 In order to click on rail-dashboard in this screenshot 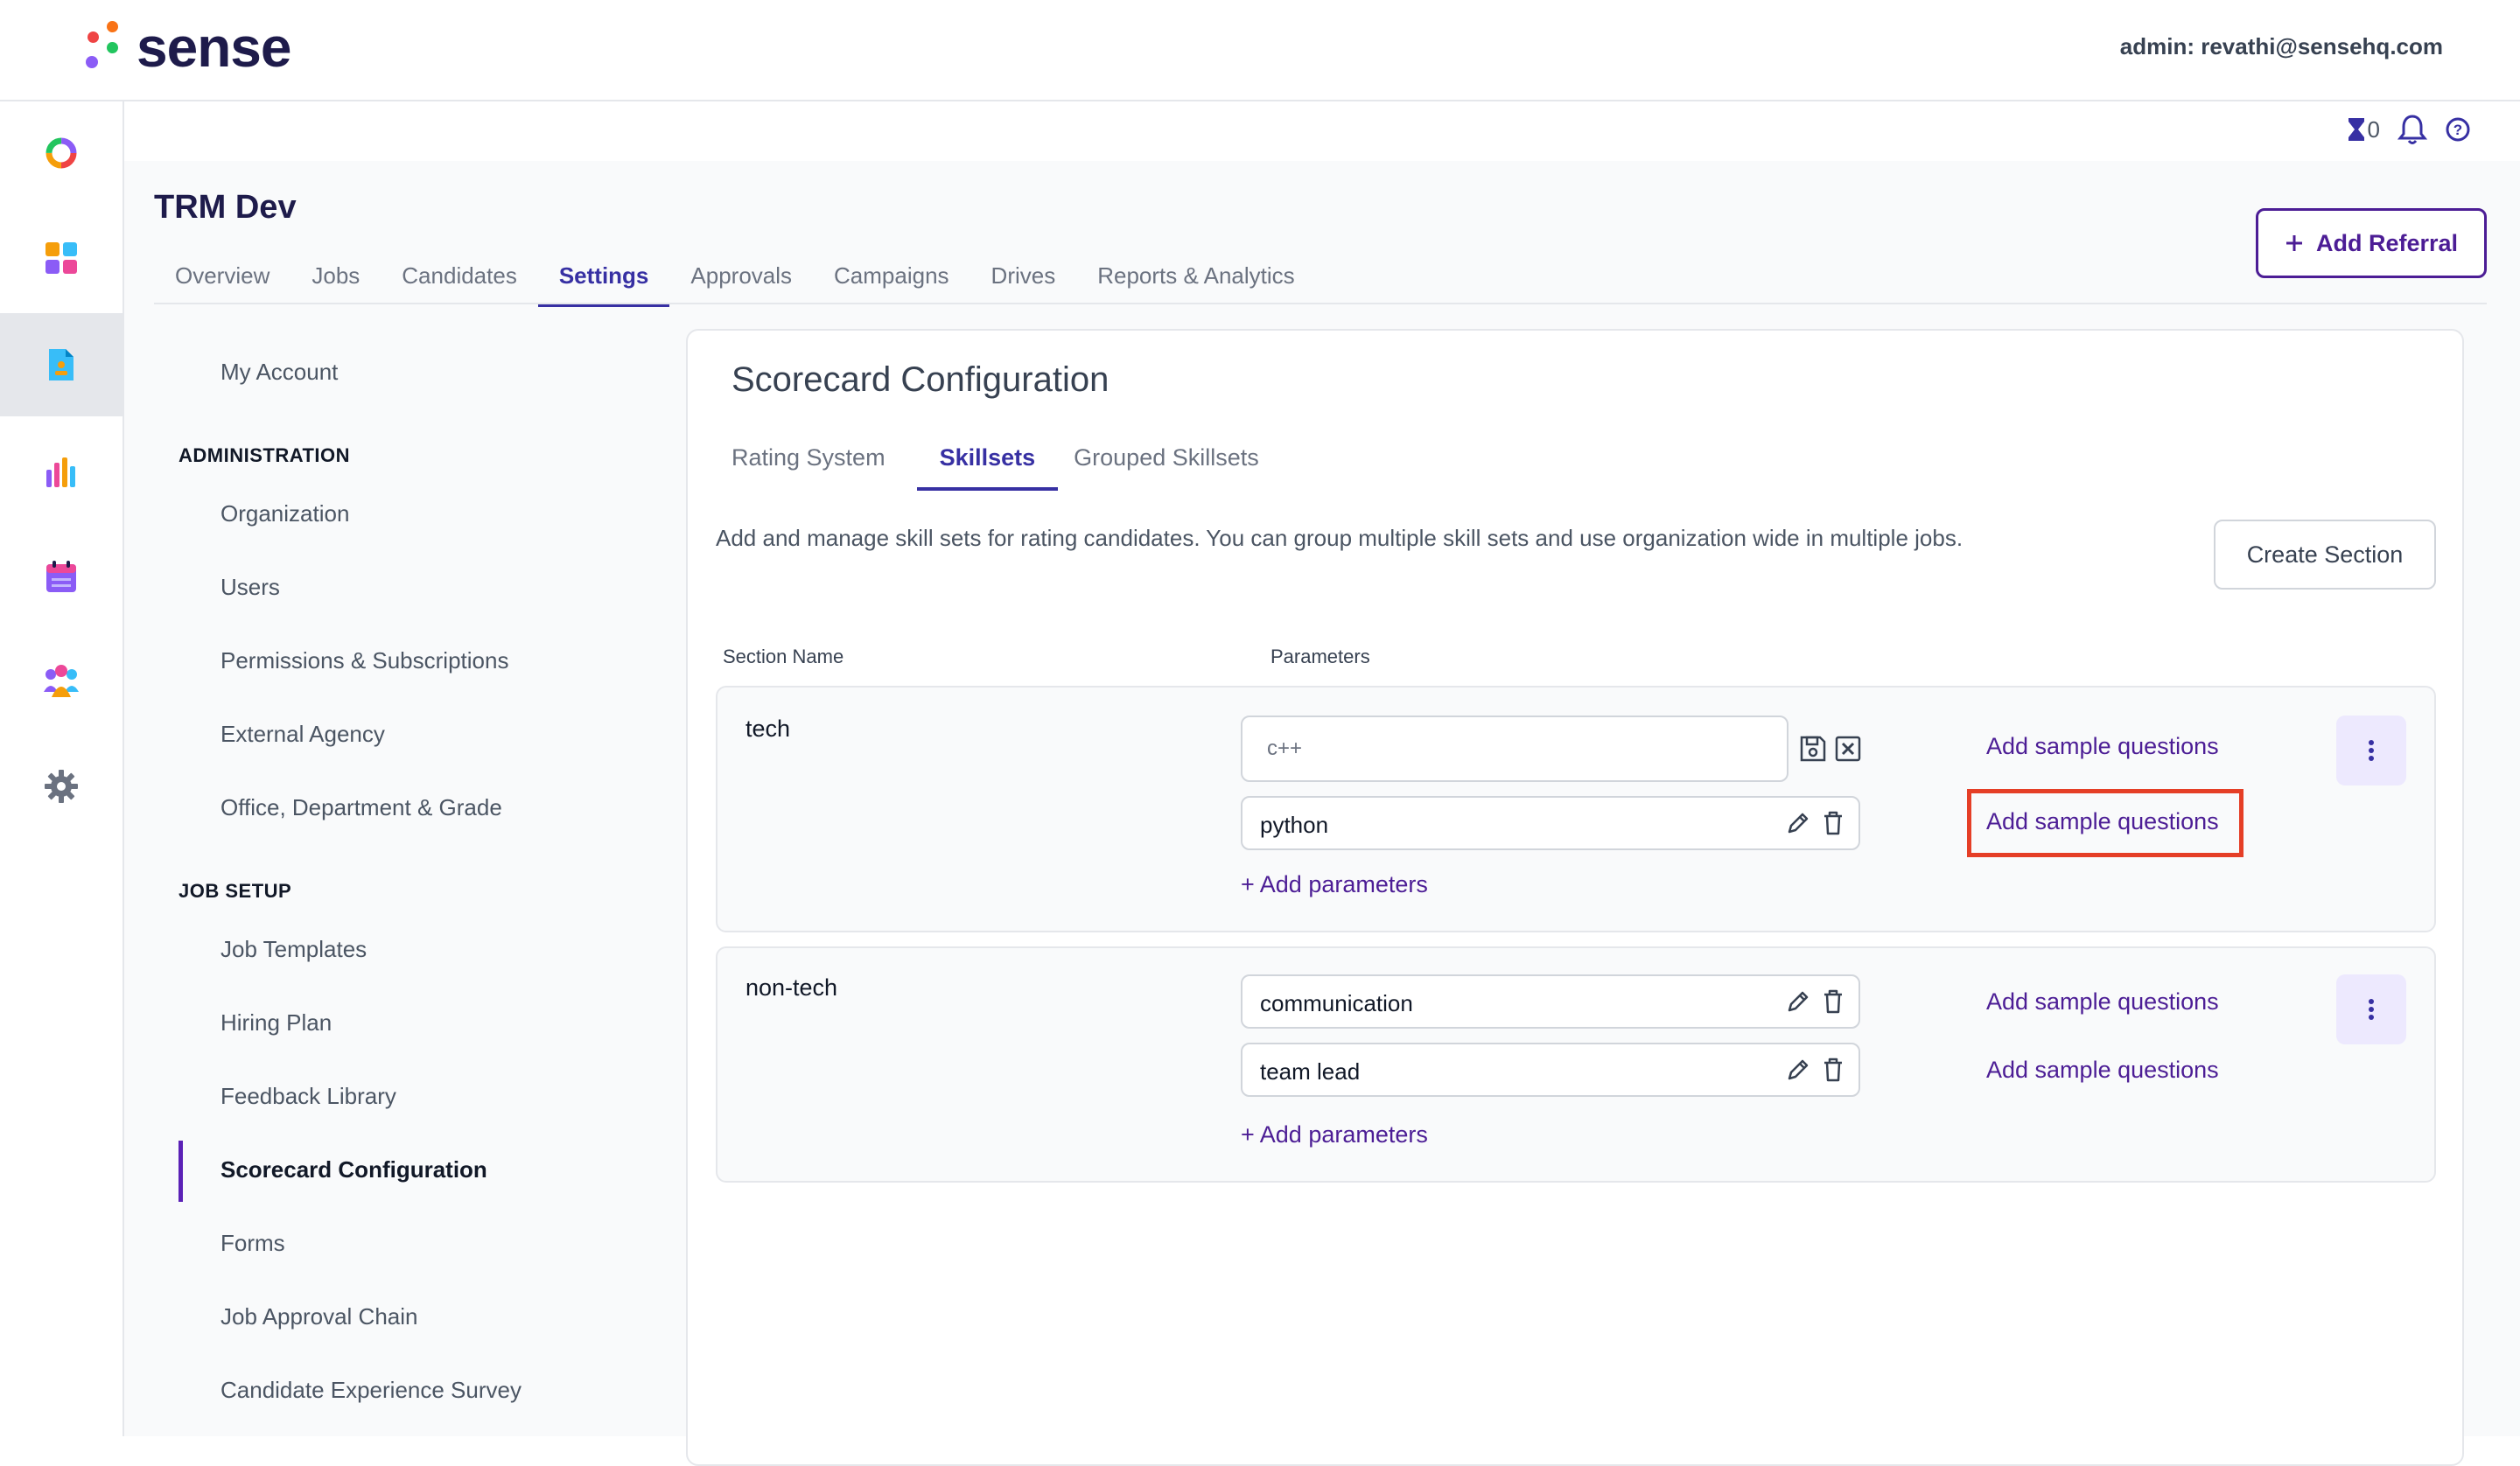, I will do `click(61, 258)`.